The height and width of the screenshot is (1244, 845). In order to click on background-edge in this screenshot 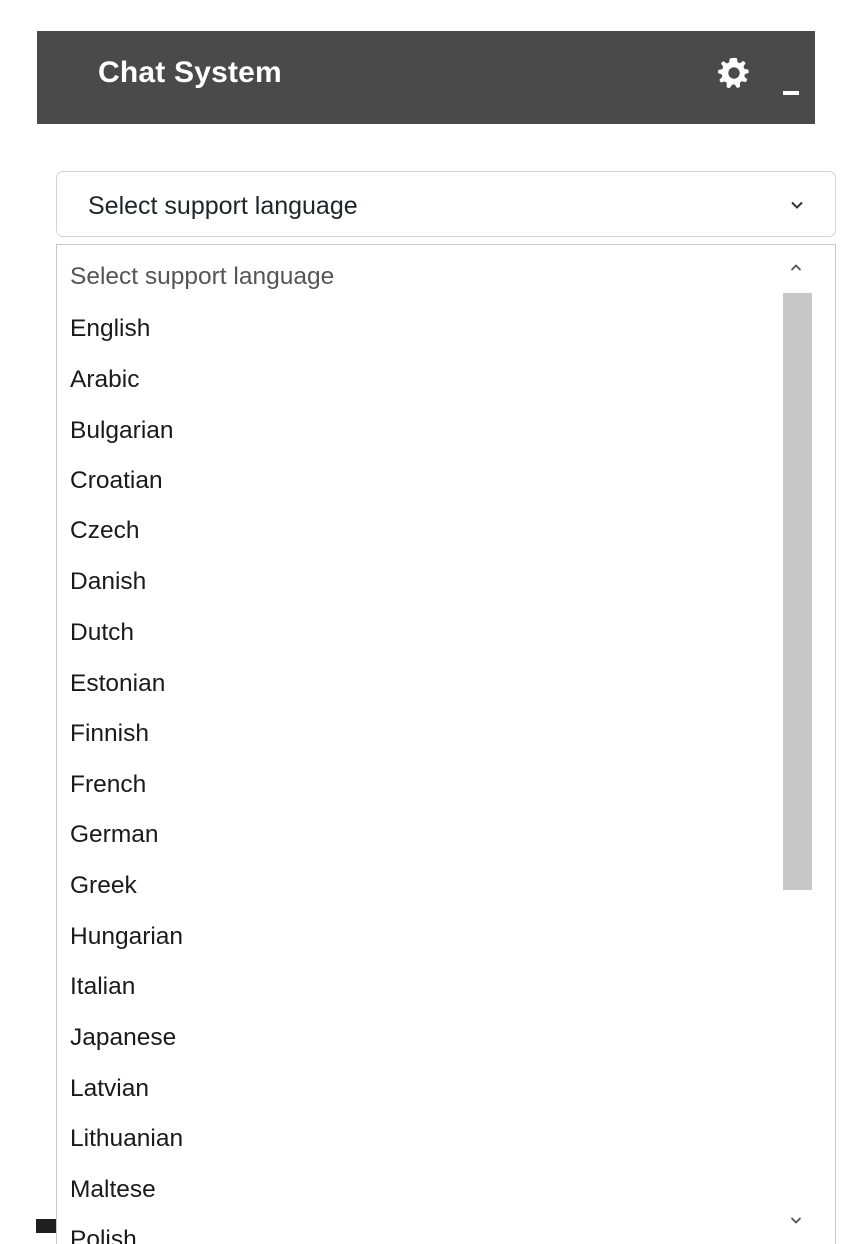, I will do `click(46, 1226)`.